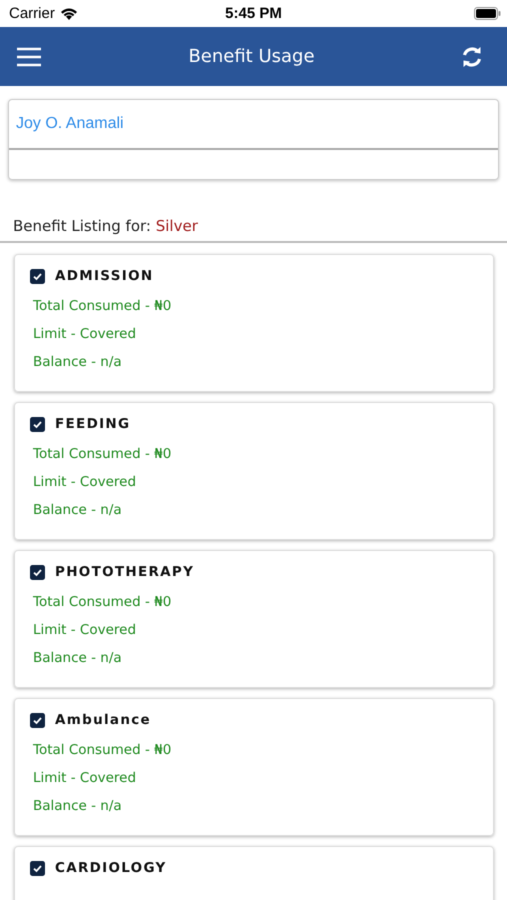  Describe the element at coordinates (253, 13) in the screenshot. I see `status-time: 5:45 PM` at that location.